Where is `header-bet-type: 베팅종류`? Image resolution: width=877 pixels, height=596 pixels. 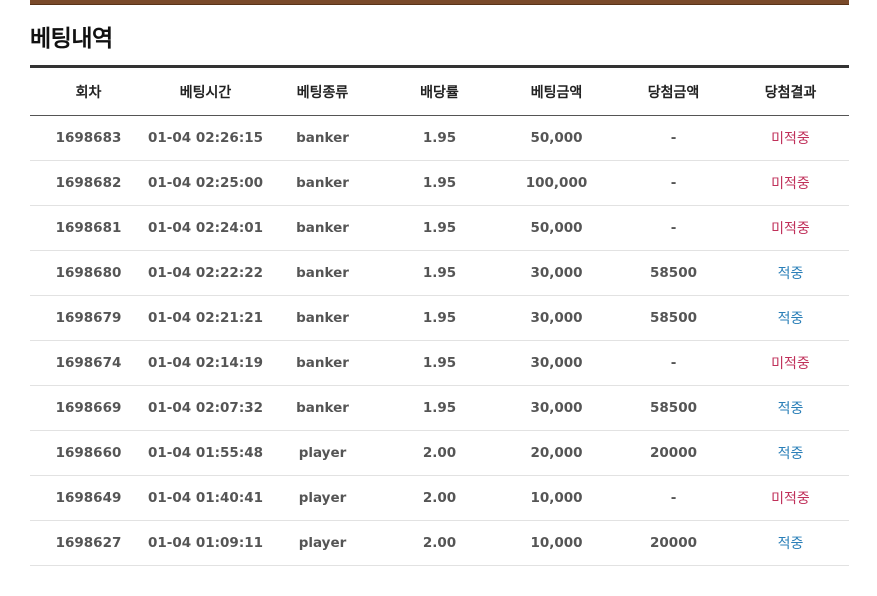 header-bet-type: 베팅종류 is located at coordinates (322, 91).